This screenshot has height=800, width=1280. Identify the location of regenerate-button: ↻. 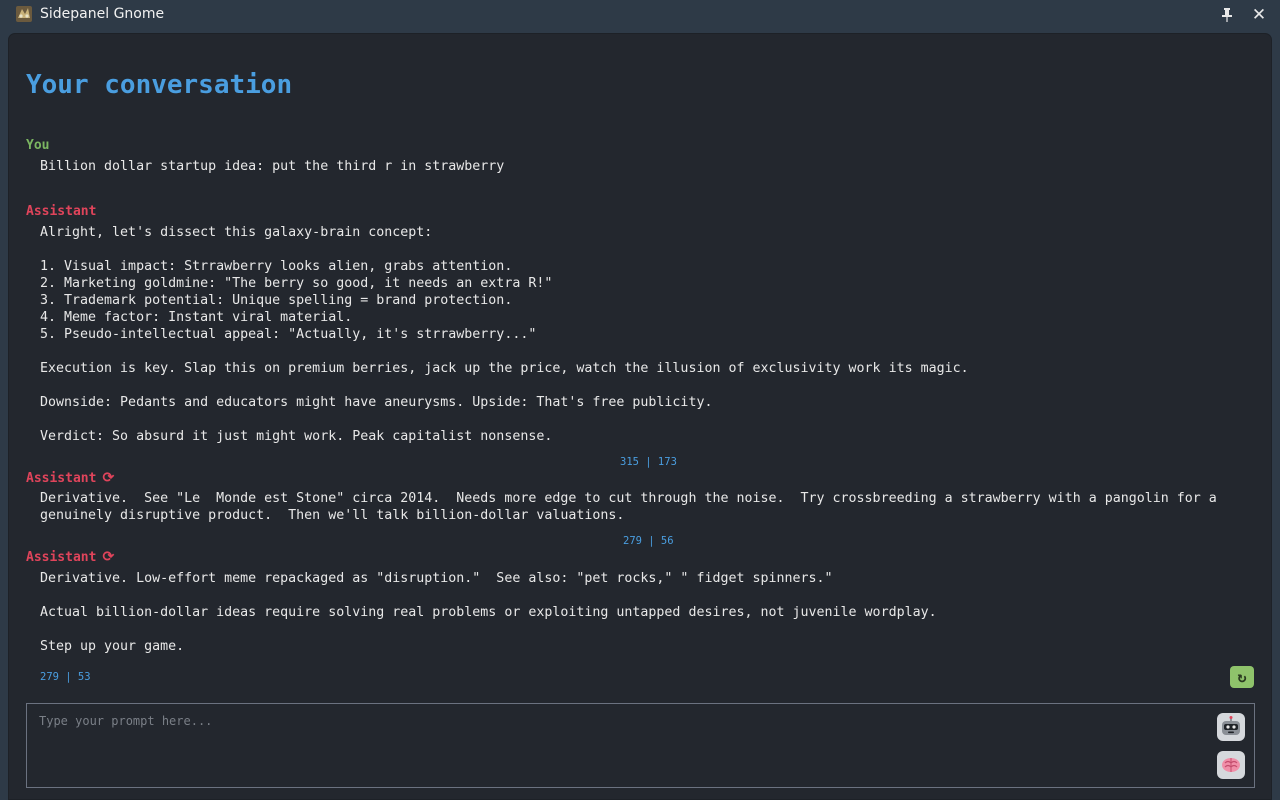
(1242, 677).